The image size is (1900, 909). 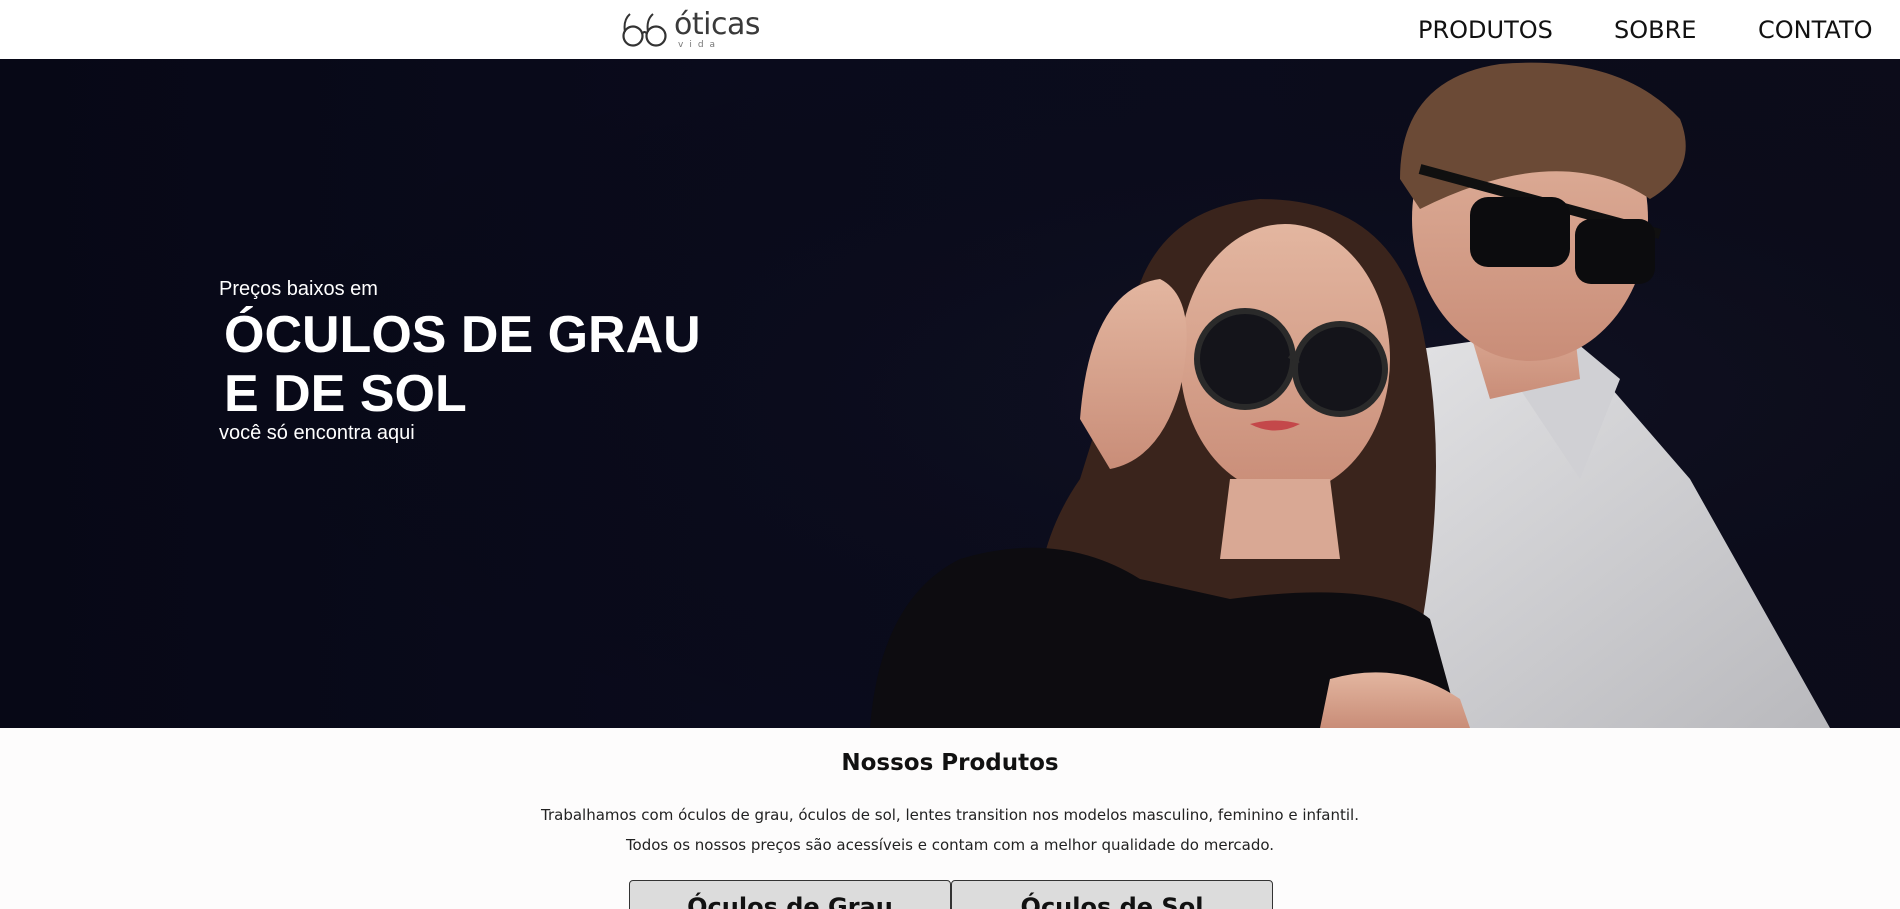 What do you see at coordinates (1112, 894) in the screenshot?
I see `oculos-de-sol-button: Óculos de Sol` at bounding box center [1112, 894].